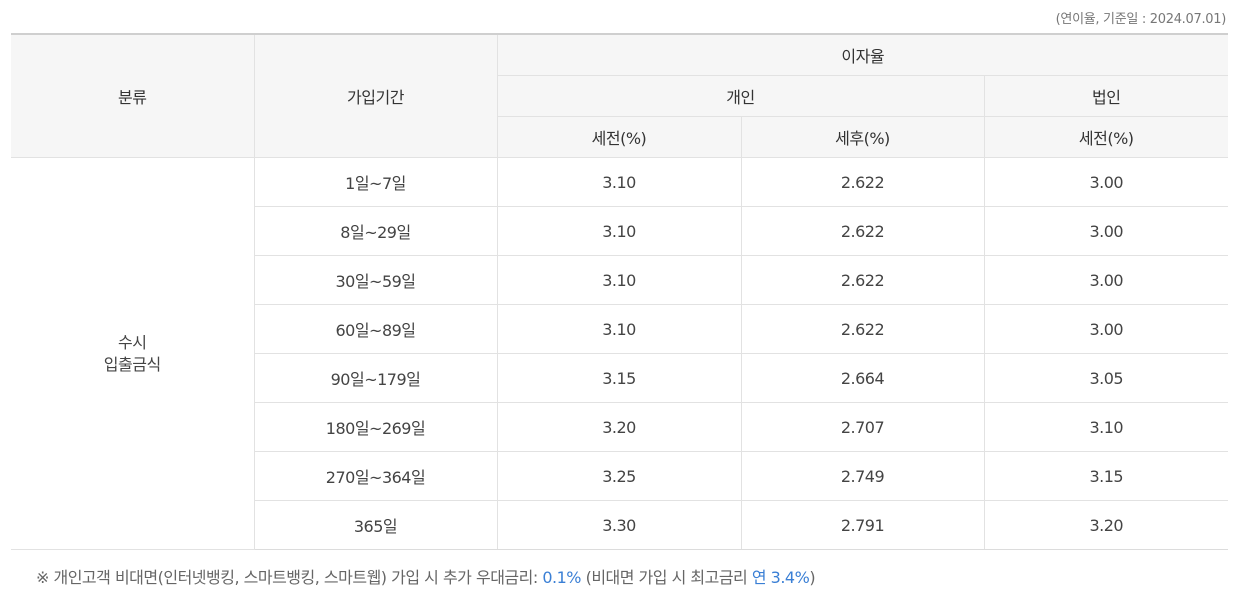  Describe the element at coordinates (1141, 19) in the screenshot. I see `rate-basis-label: (연이율, 기준일 : 2024.07.01)` at that location.